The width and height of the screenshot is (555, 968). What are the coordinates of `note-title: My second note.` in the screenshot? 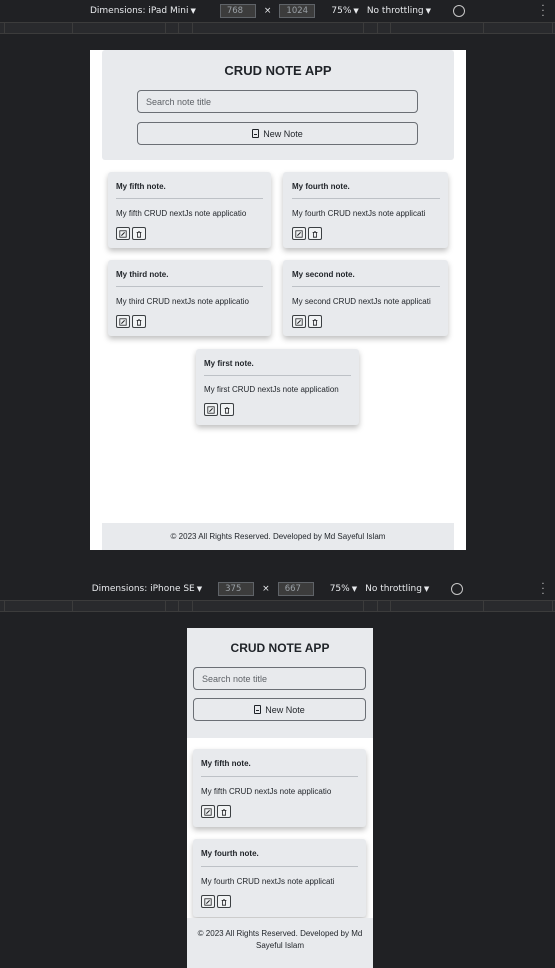 It's located at (323, 274).